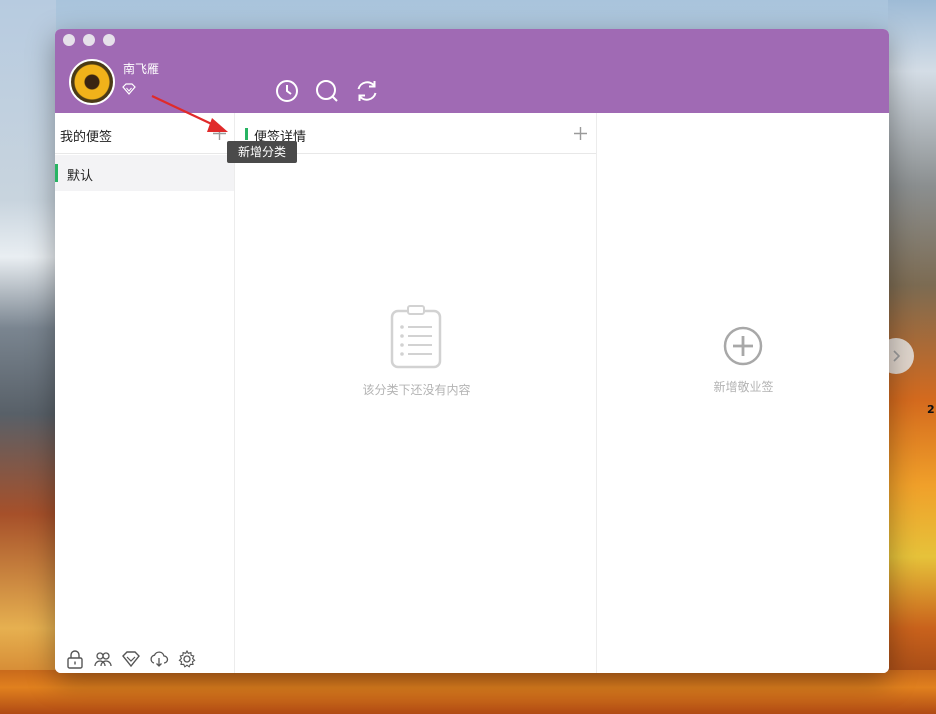 The height and width of the screenshot is (714, 936). I want to click on avatar, so click(92, 82).